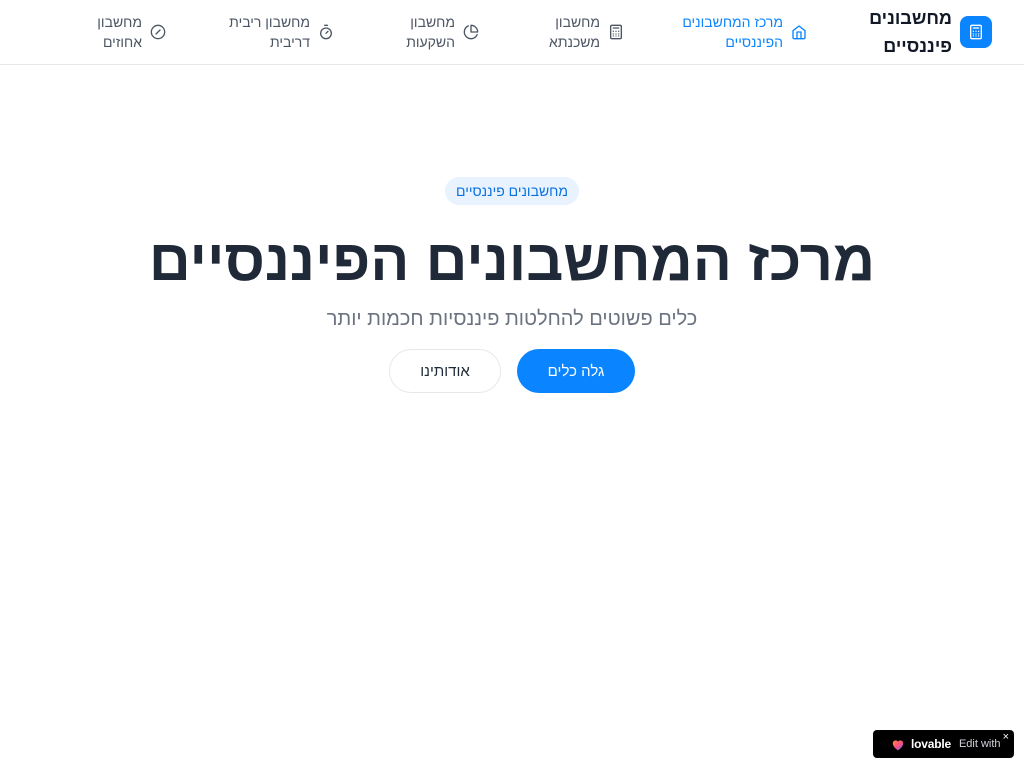 The height and width of the screenshot is (768, 1024). I want to click on nav-label: מחשבון משכנתא, so click(574, 32).